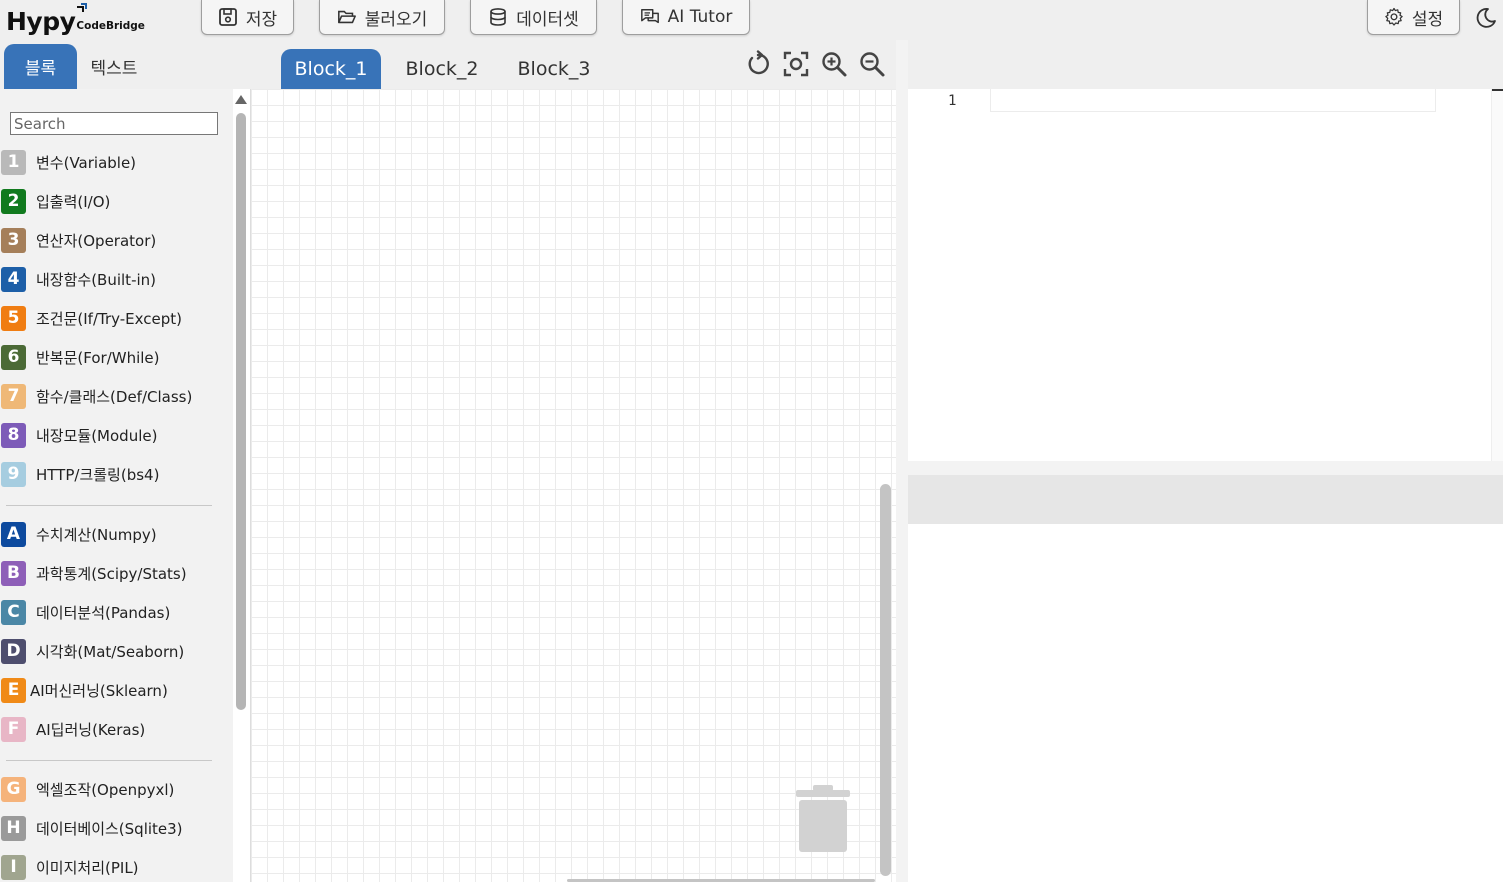 Image resolution: width=1503 pixels, height=882 pixels. Describe the element at coordinates (13, 789) in the screenshot. I see `category-badge: G` at that location.